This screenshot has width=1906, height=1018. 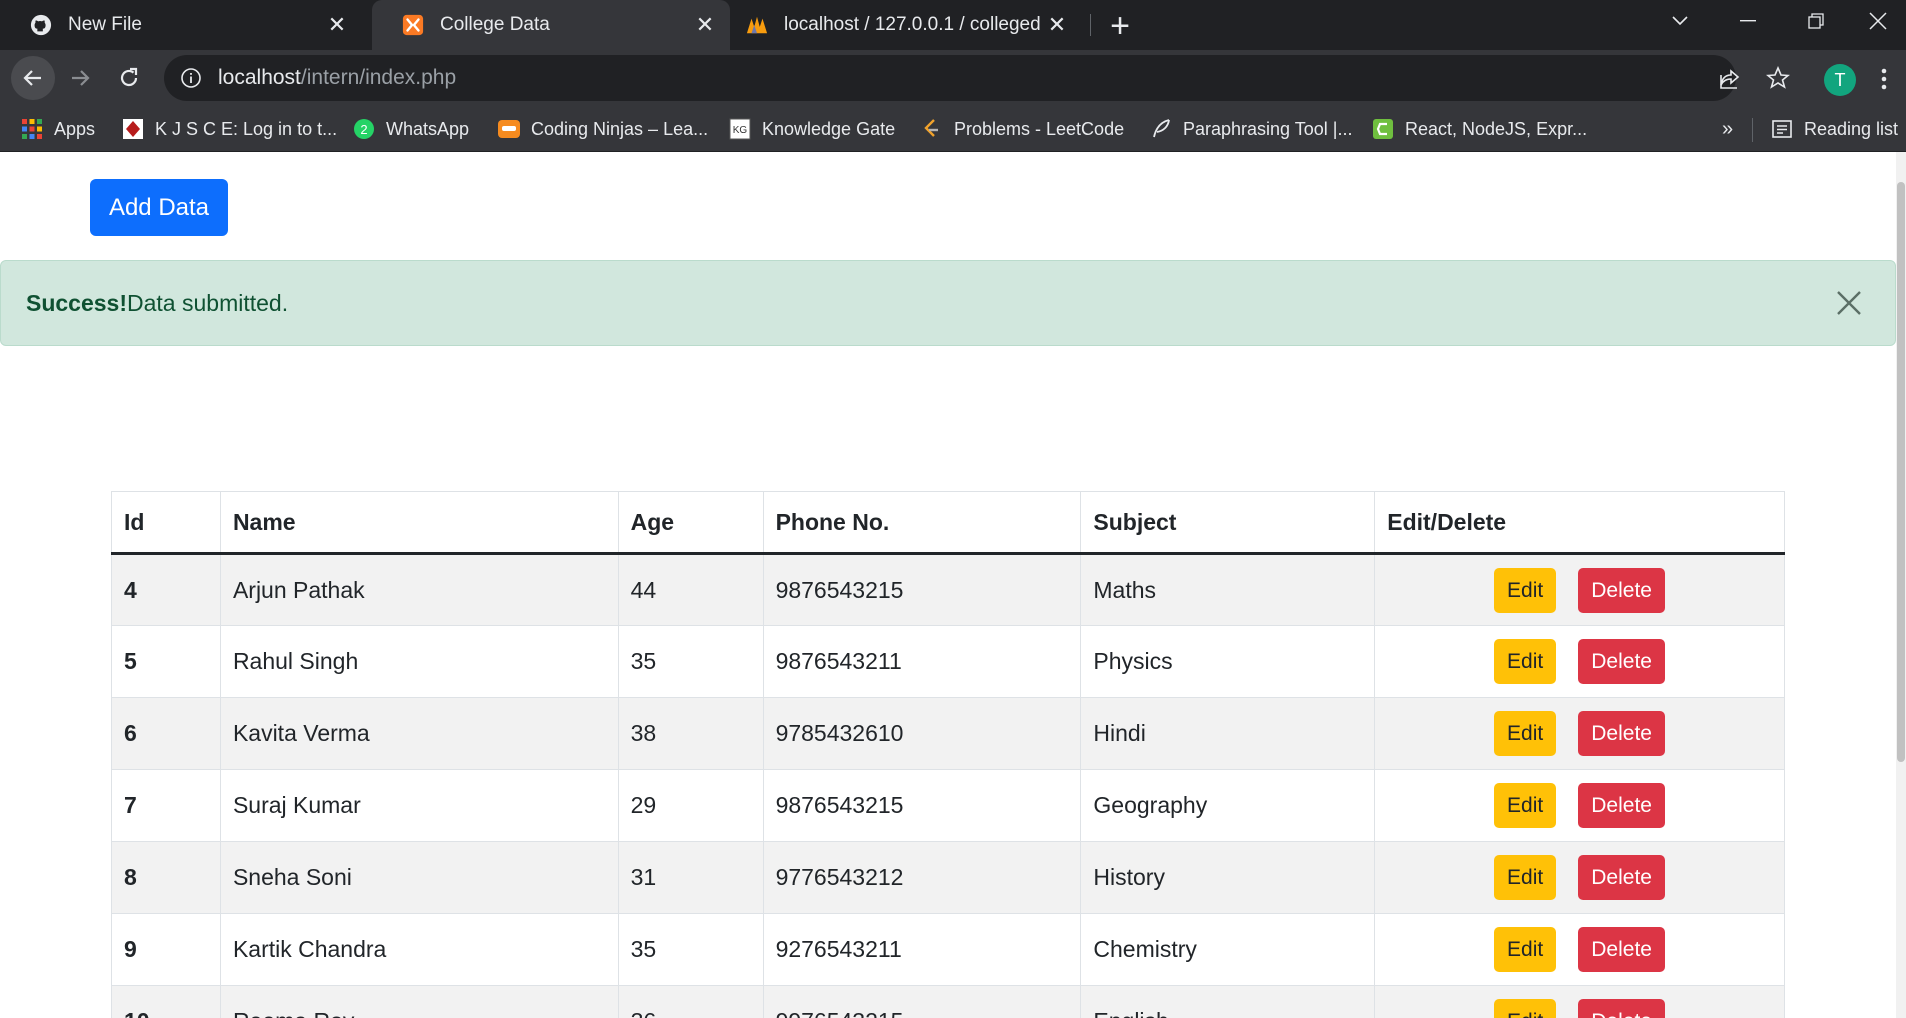 What do you see at coordinates (690, 877) in the screenshot?
I see `cell-age: 31` at bounding box center [690, 877].